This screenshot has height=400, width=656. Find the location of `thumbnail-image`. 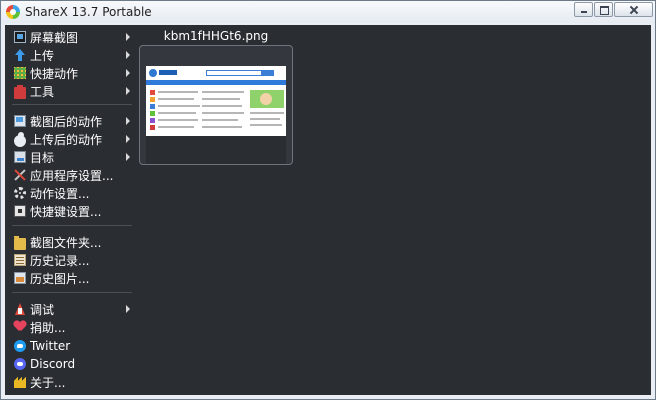

thumbnail-image is located at coordinates (216, 115).